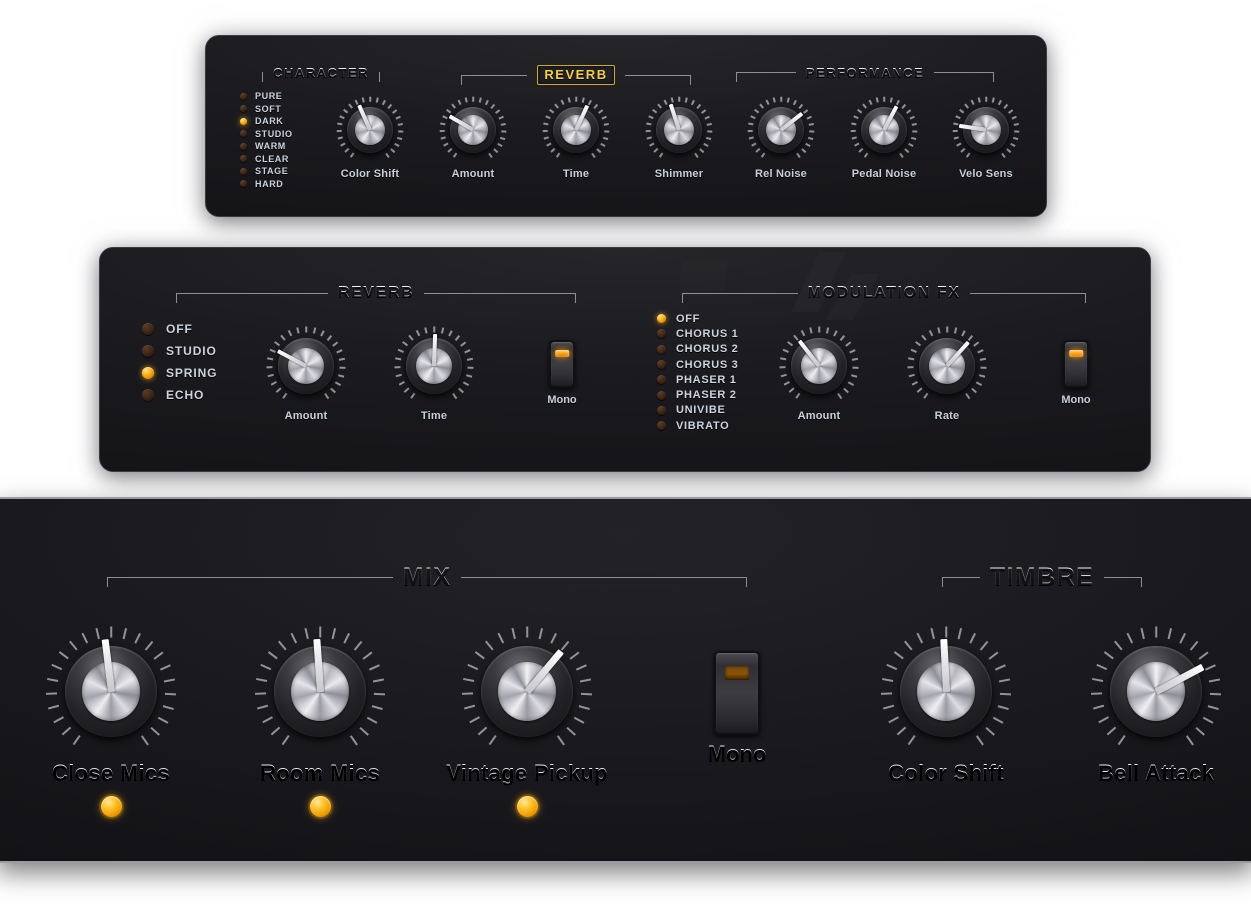  What do you see at coordinates (946, 773) in the screenshot?
I see `knob-color-shift-timbre-label: Color Shift` at bounding box center [946, 773].